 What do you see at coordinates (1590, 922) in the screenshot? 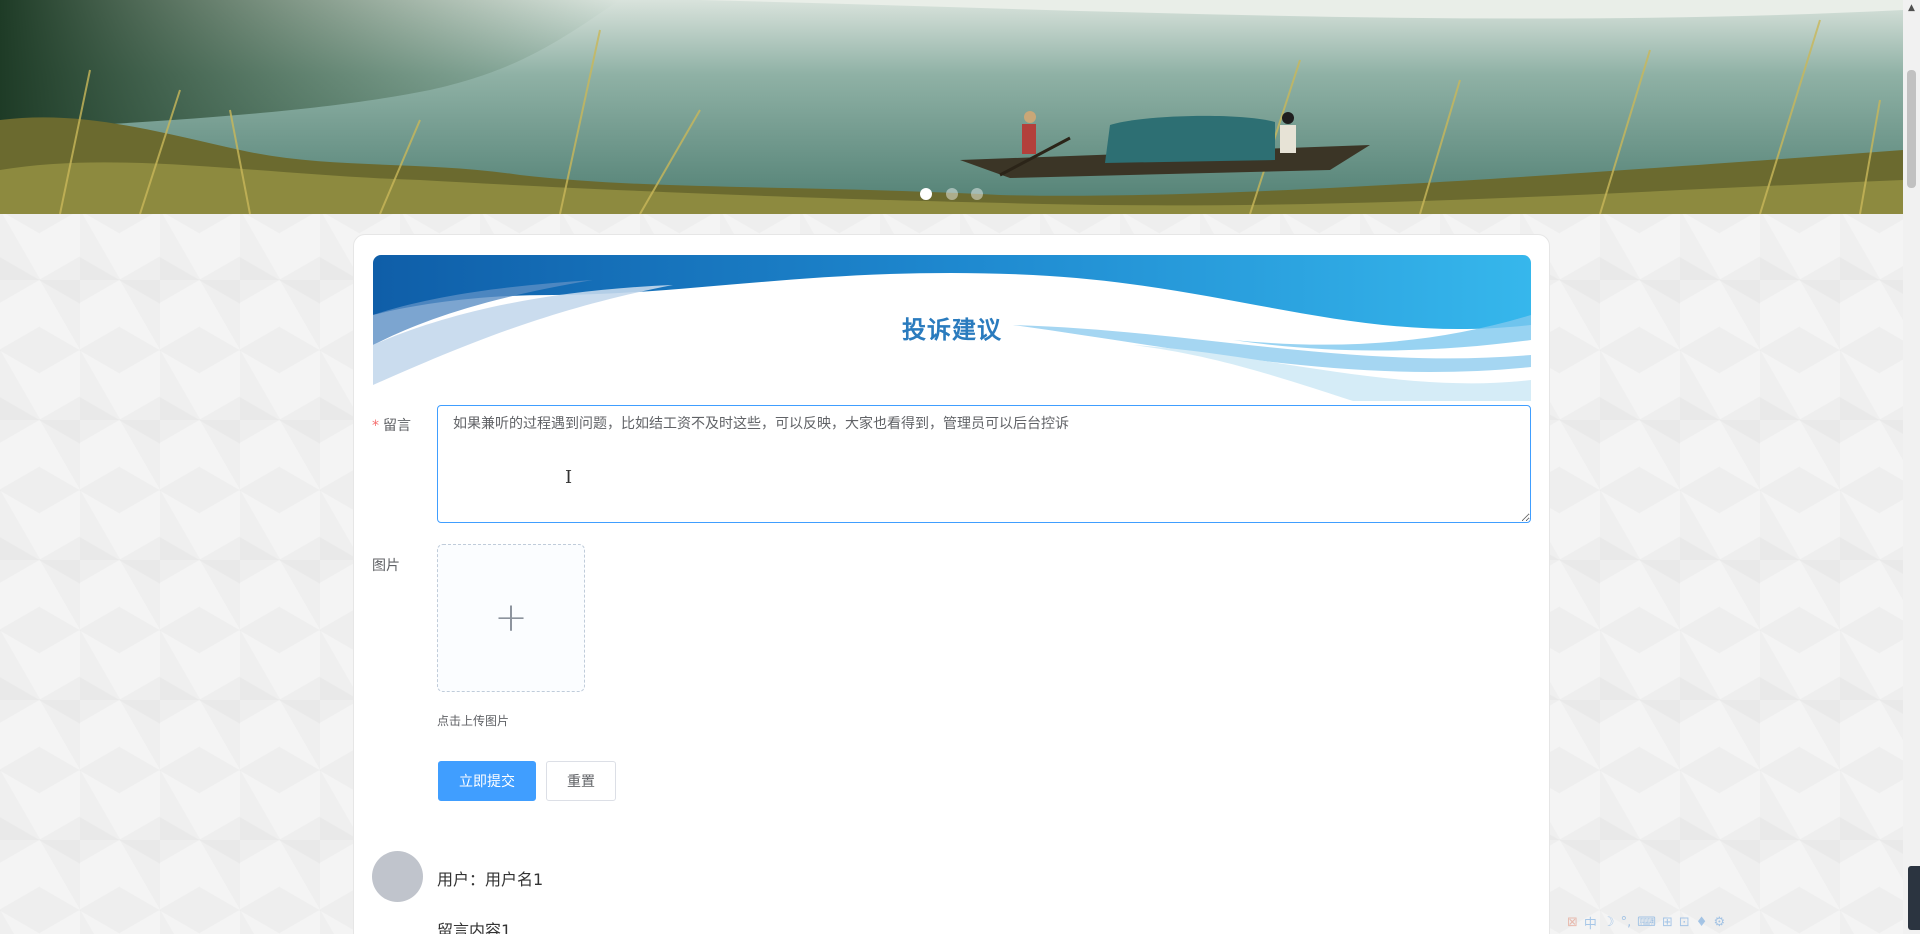
I see `ime-chinese-icon: 中` at bounding box center [1590, 922].